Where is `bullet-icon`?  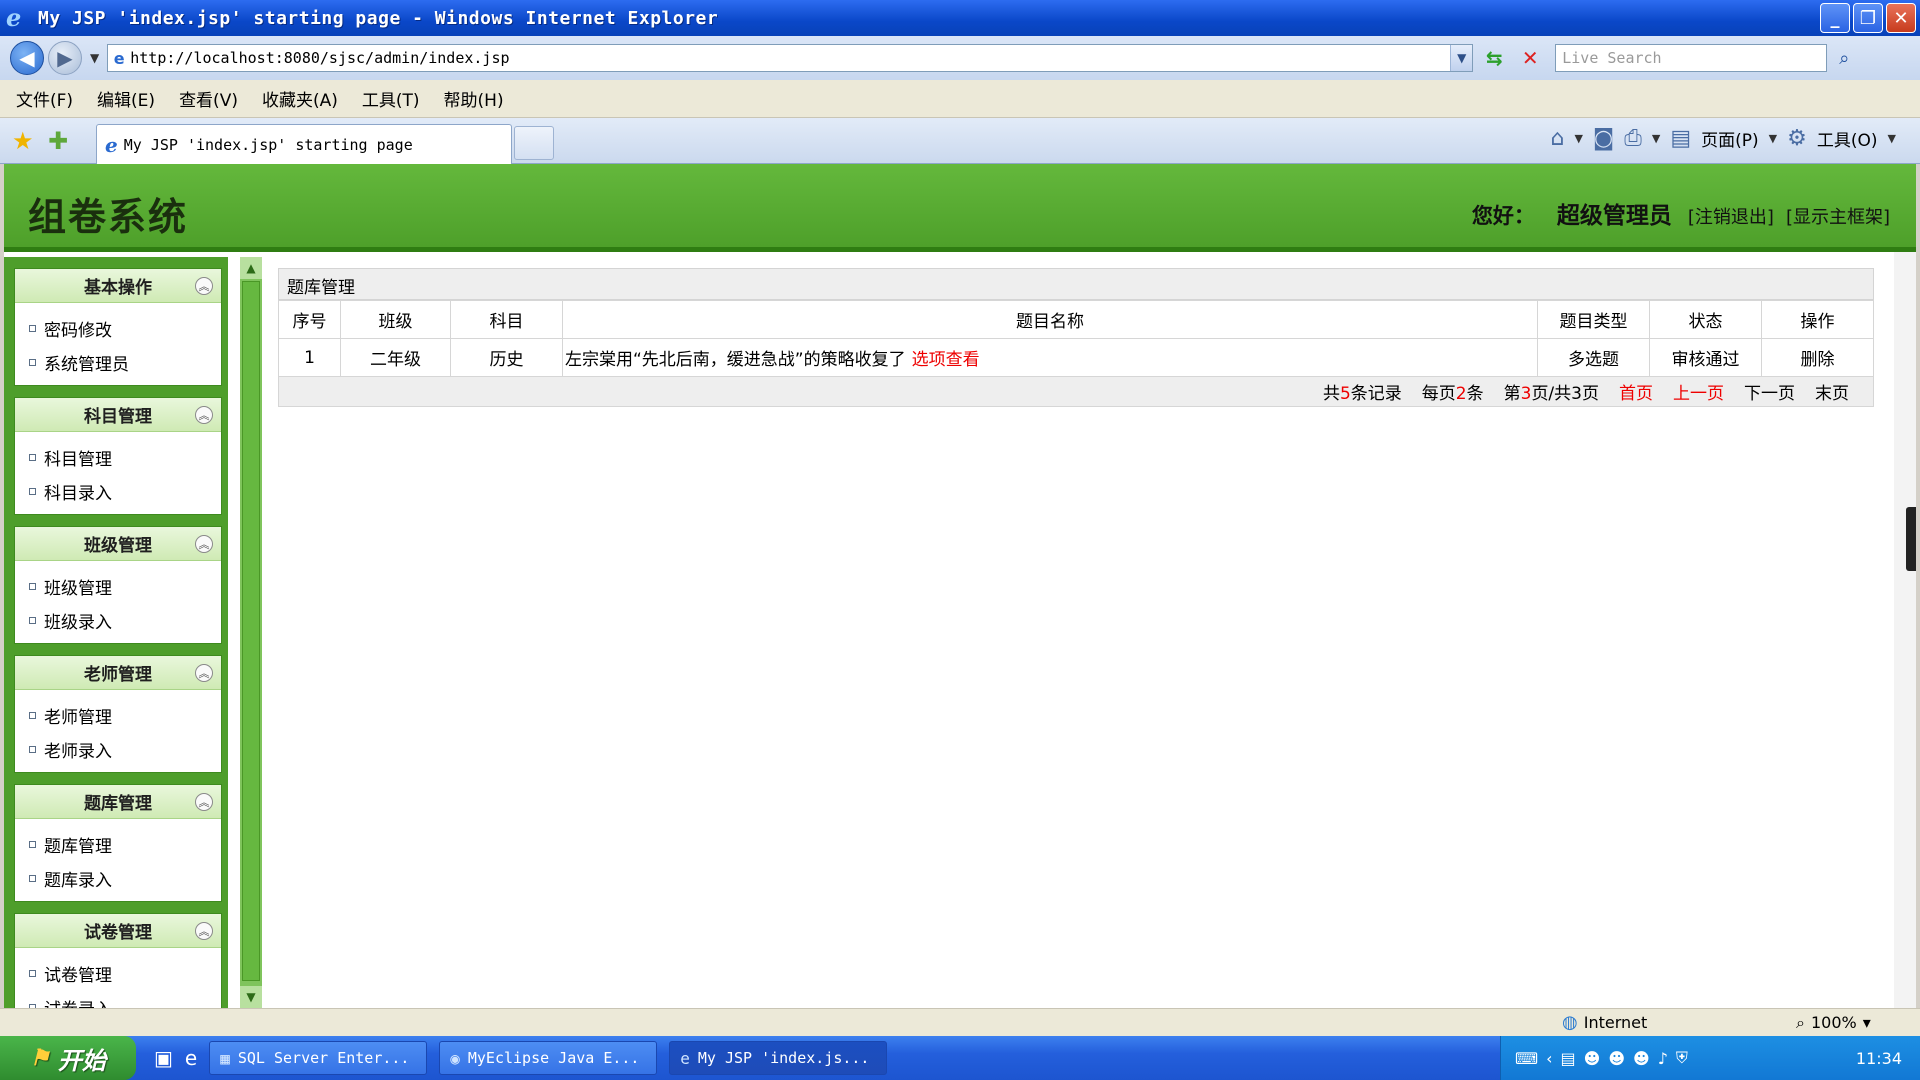
bullet-icon is located at coordinates (32, 586).